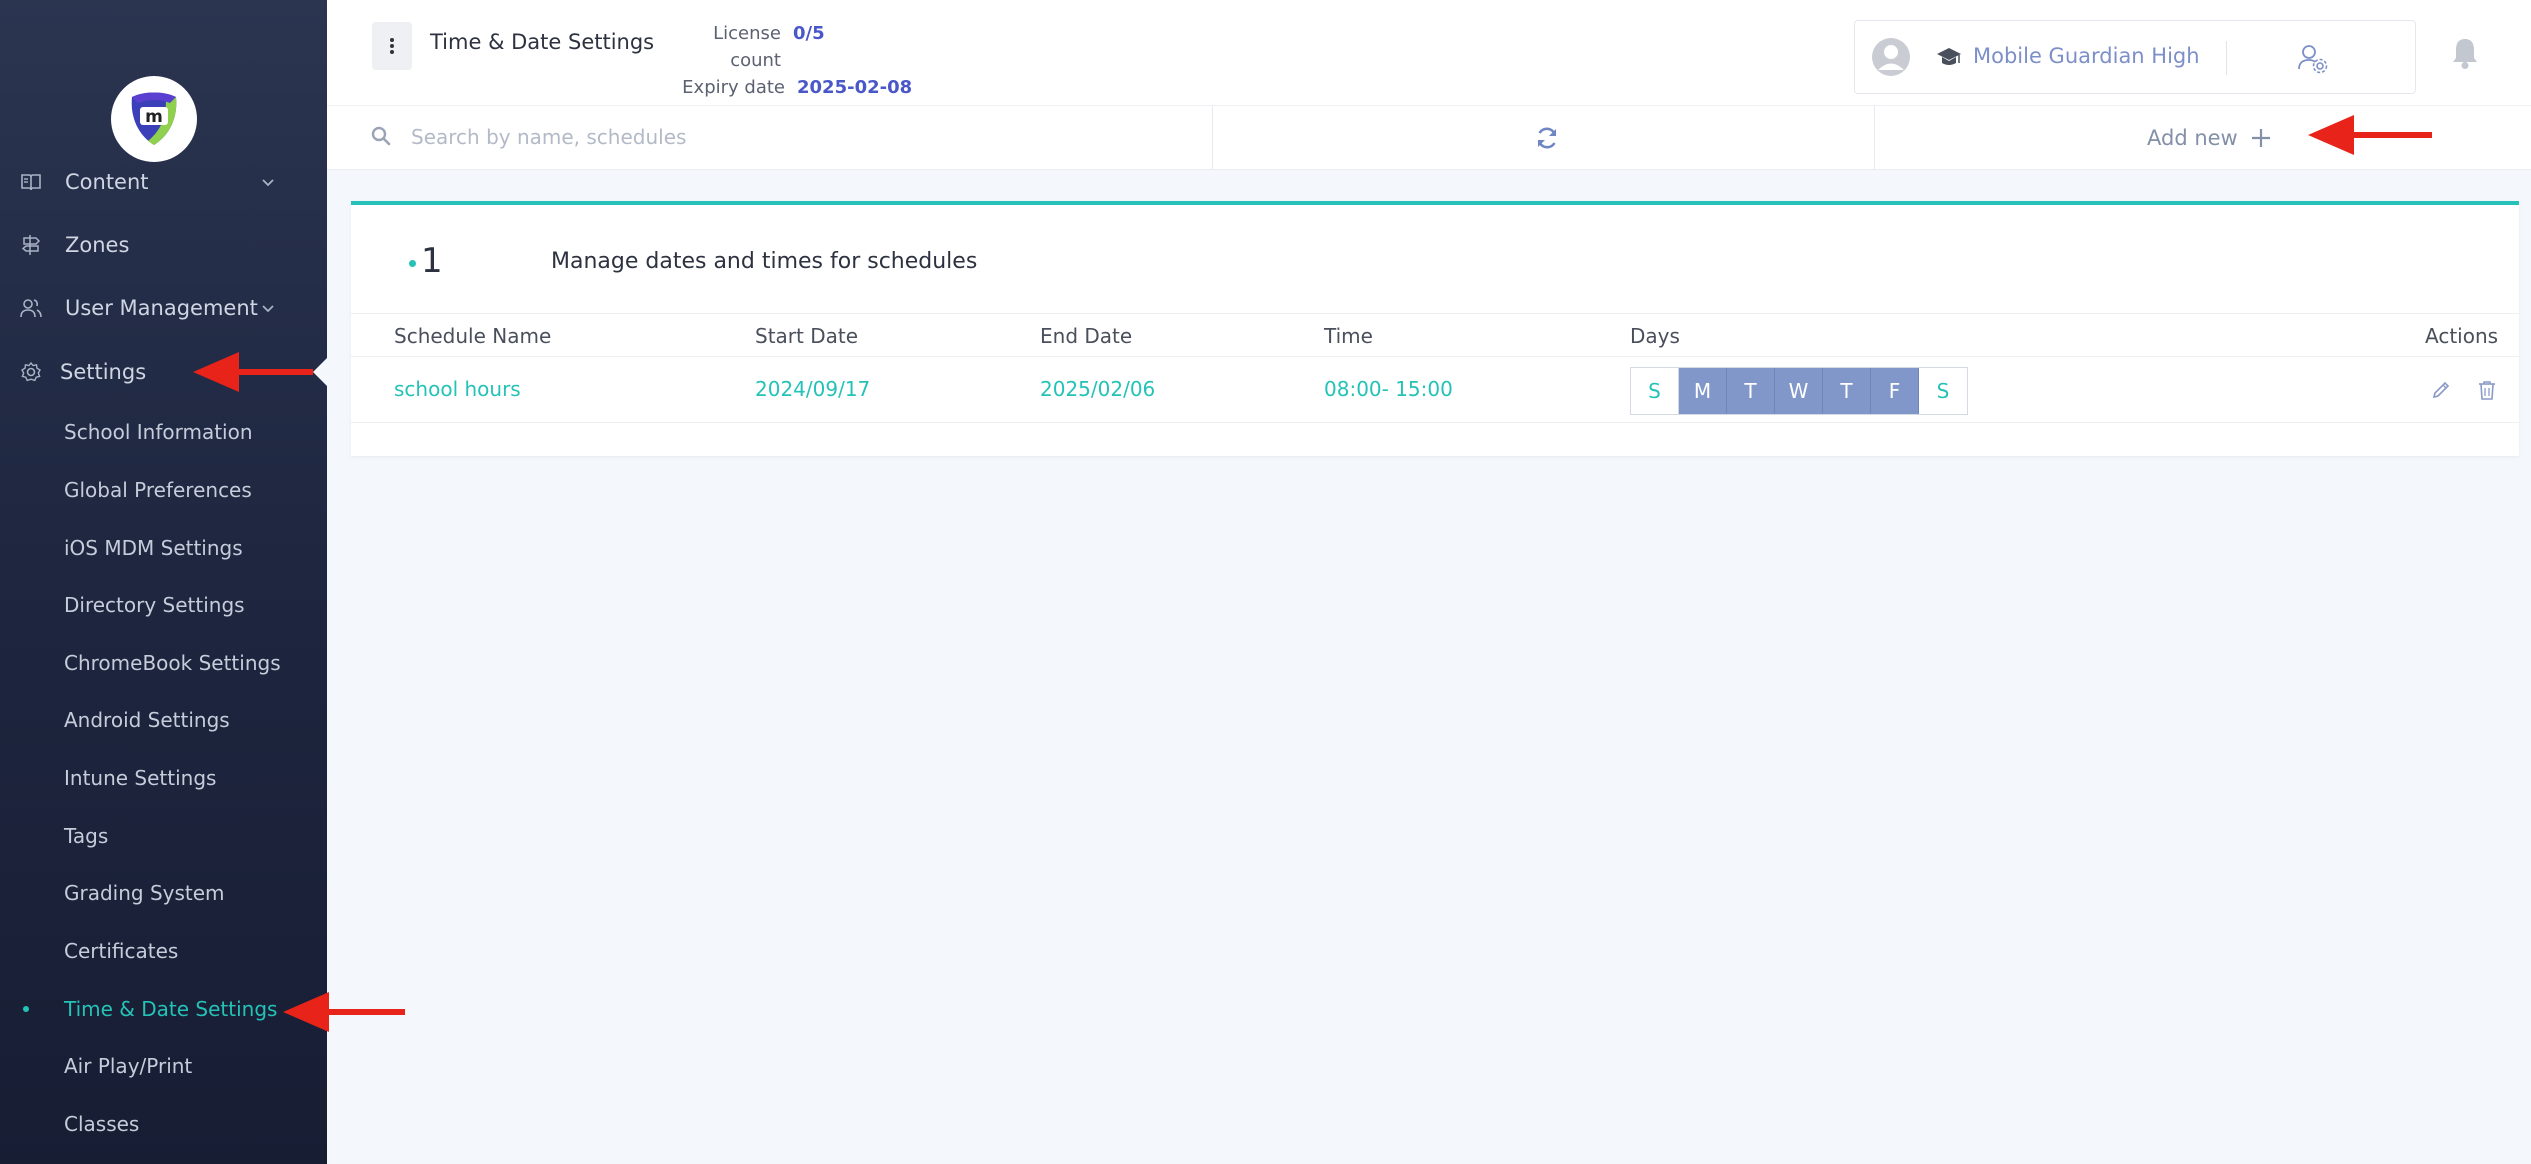 The height and width of the screenshot is (1164, 2531). I want to click on active-section-notch, so click(320, 372).